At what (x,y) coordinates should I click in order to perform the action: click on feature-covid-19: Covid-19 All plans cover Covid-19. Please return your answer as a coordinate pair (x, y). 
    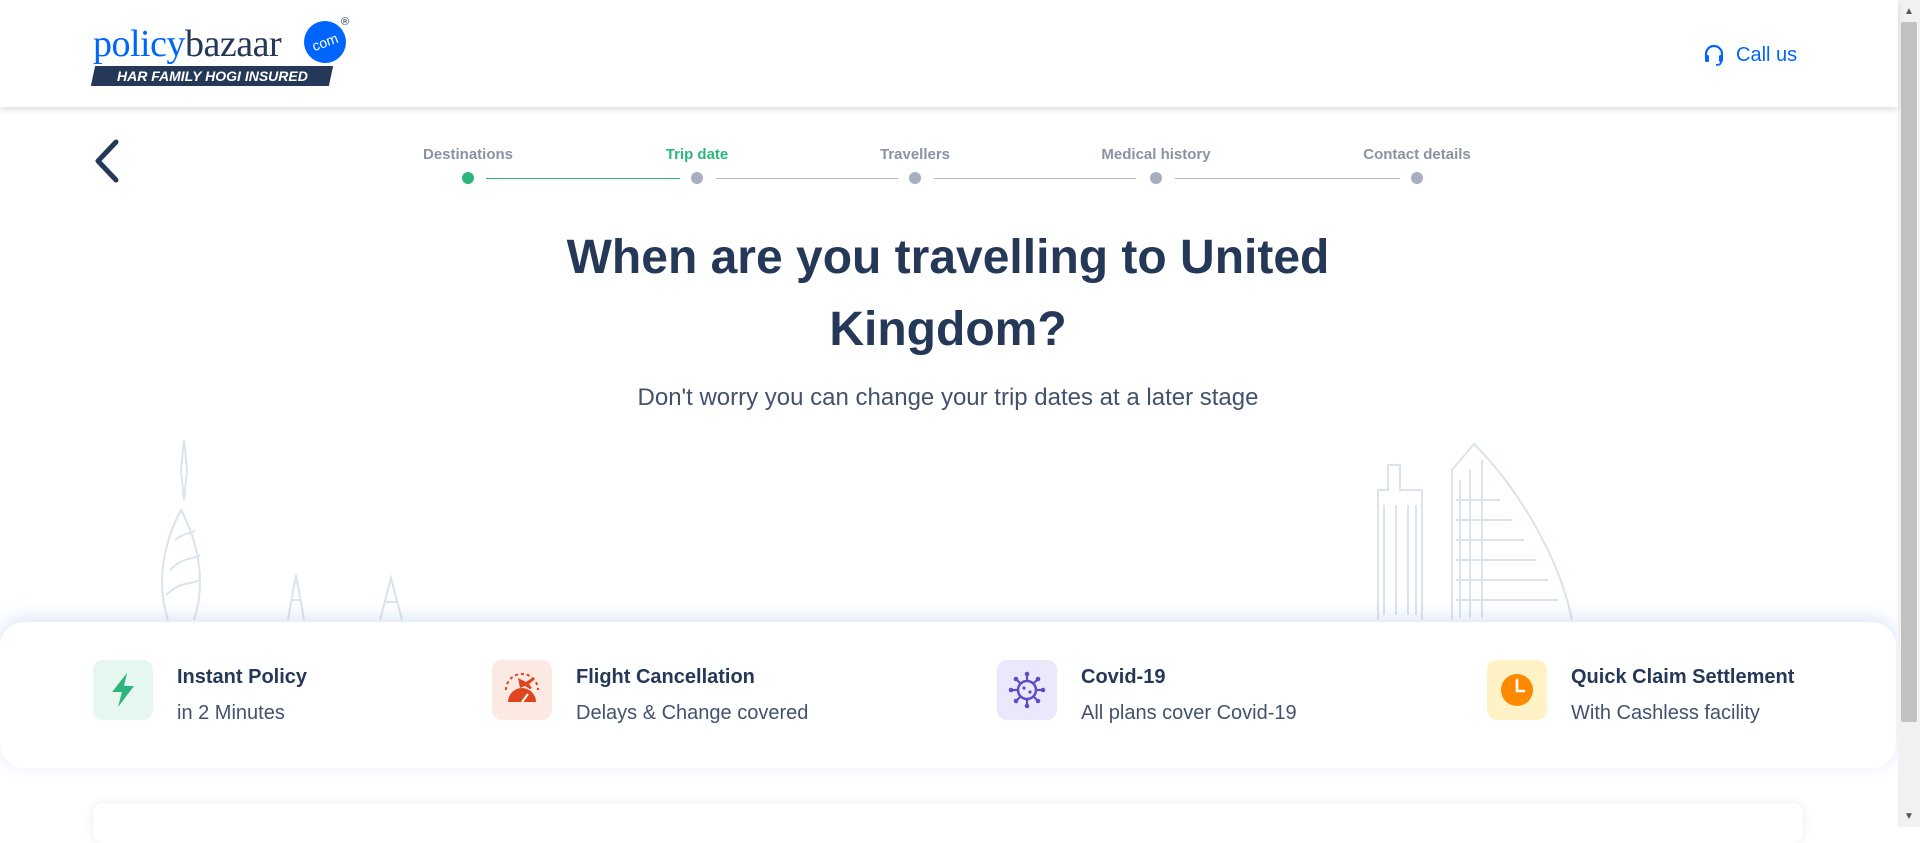
    Looking at the image, I should click on (1147, 692).